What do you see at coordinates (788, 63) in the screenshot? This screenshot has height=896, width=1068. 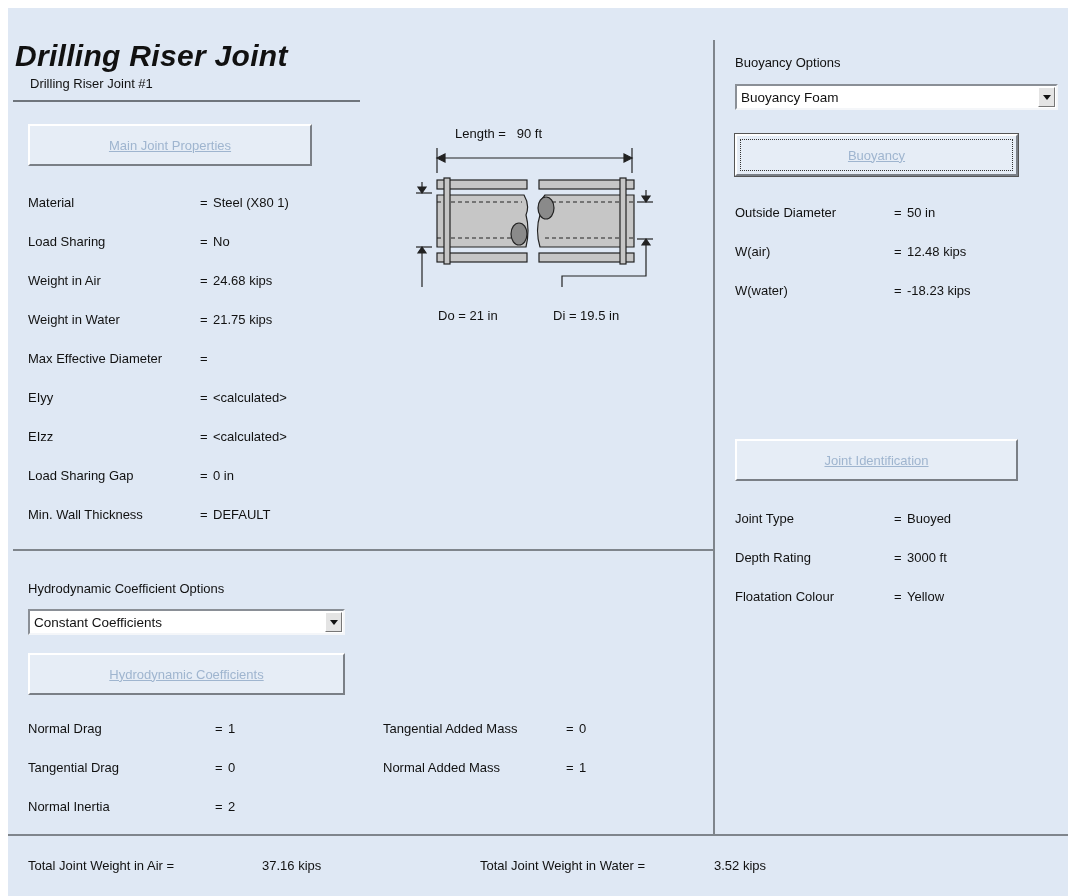 I see `section-label: Buoyancy Options` at bounding box center [788, 63].